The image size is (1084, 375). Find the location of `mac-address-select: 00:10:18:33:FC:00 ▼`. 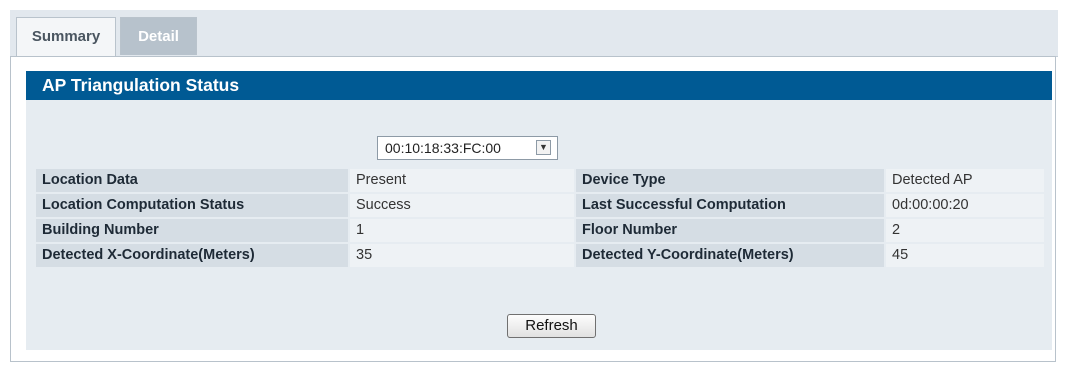

mac-address-select: 00:10:18:33:FC:00 ▼ is located at coordinates (467, 148).